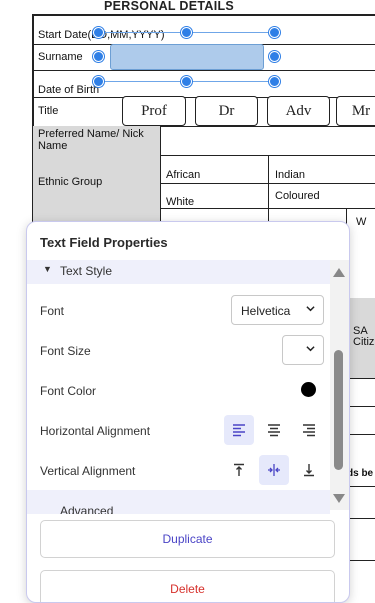  I want to click on advanced-section-header: Advanced, so click(178, 502).